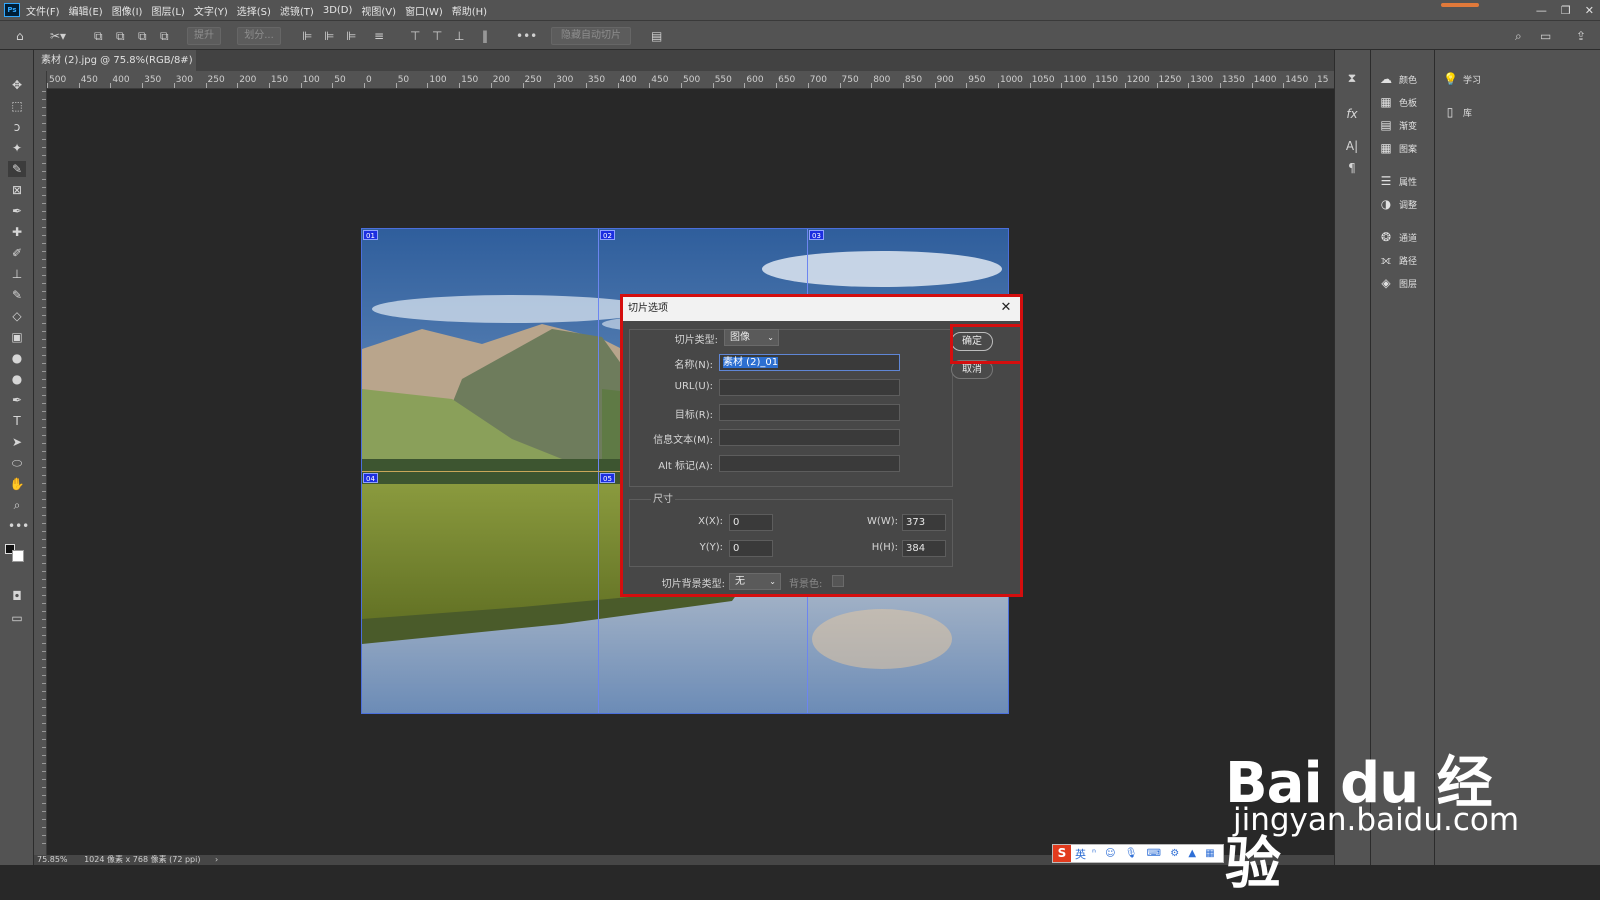 The image size is (1600, 900). Describe the element at coordinates (1352, 168) in the screenshot. I see `paragraph-icon: ¶` at that location.